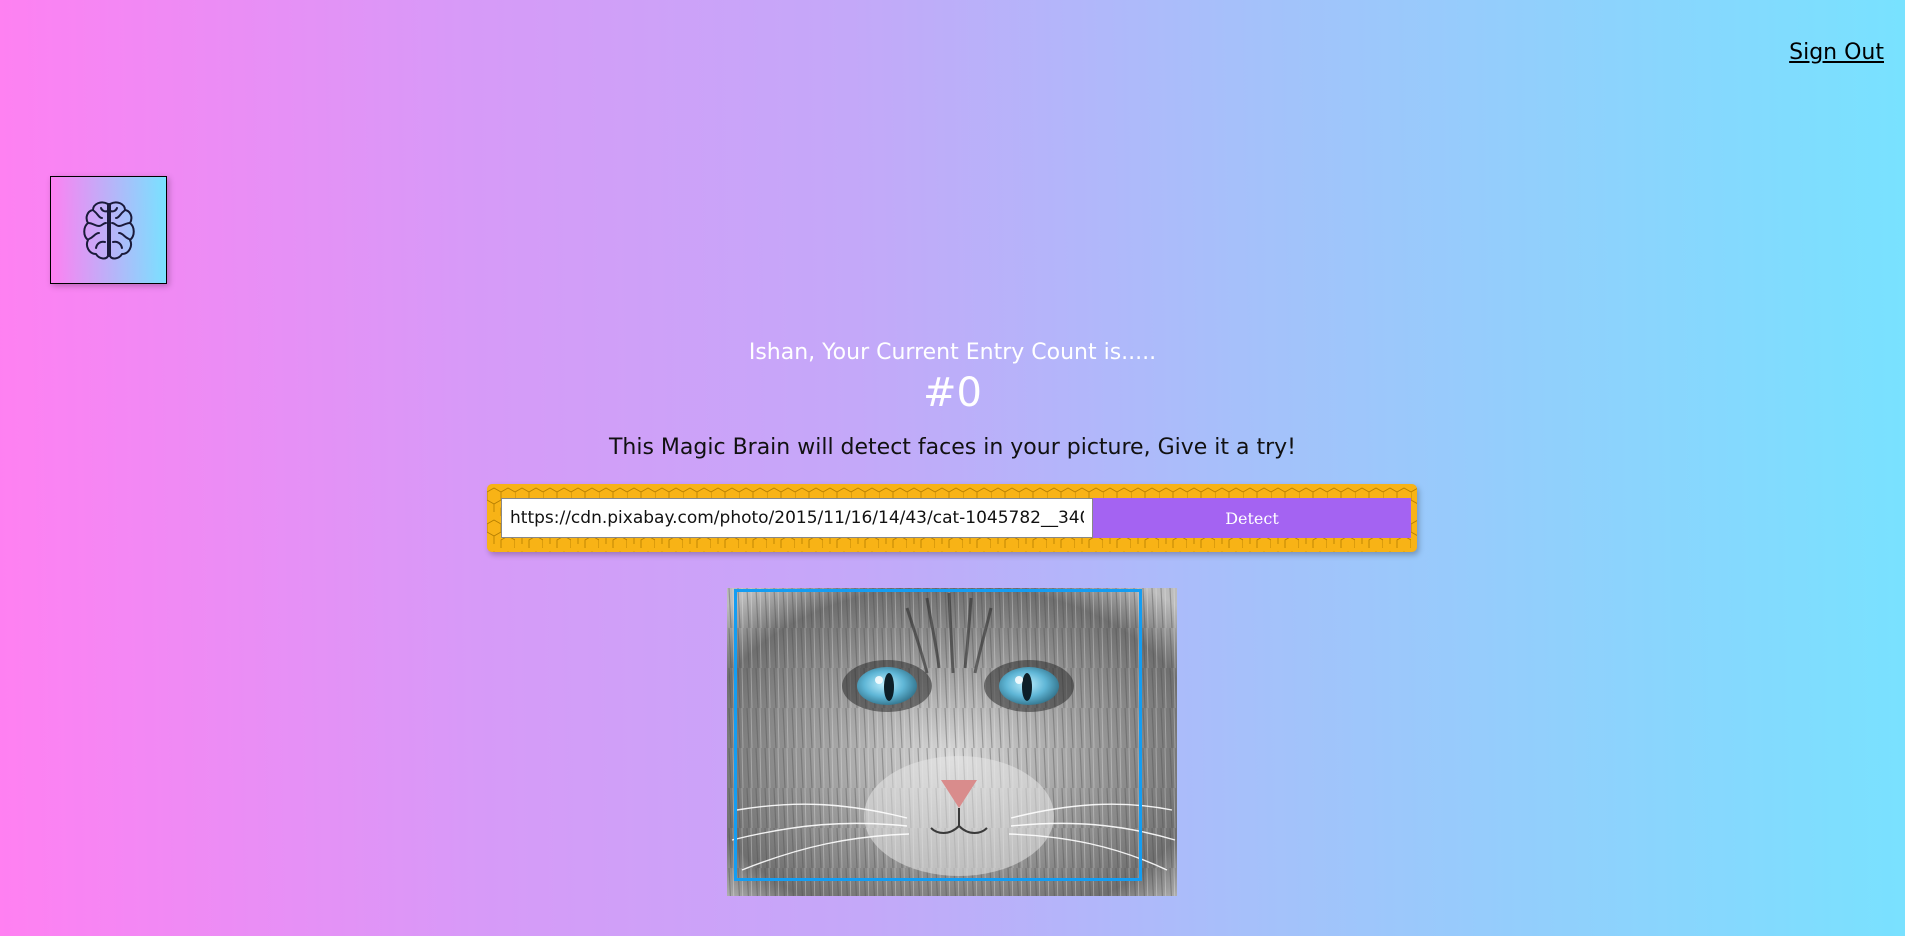  I want to click on result-image, so click(952, 742).